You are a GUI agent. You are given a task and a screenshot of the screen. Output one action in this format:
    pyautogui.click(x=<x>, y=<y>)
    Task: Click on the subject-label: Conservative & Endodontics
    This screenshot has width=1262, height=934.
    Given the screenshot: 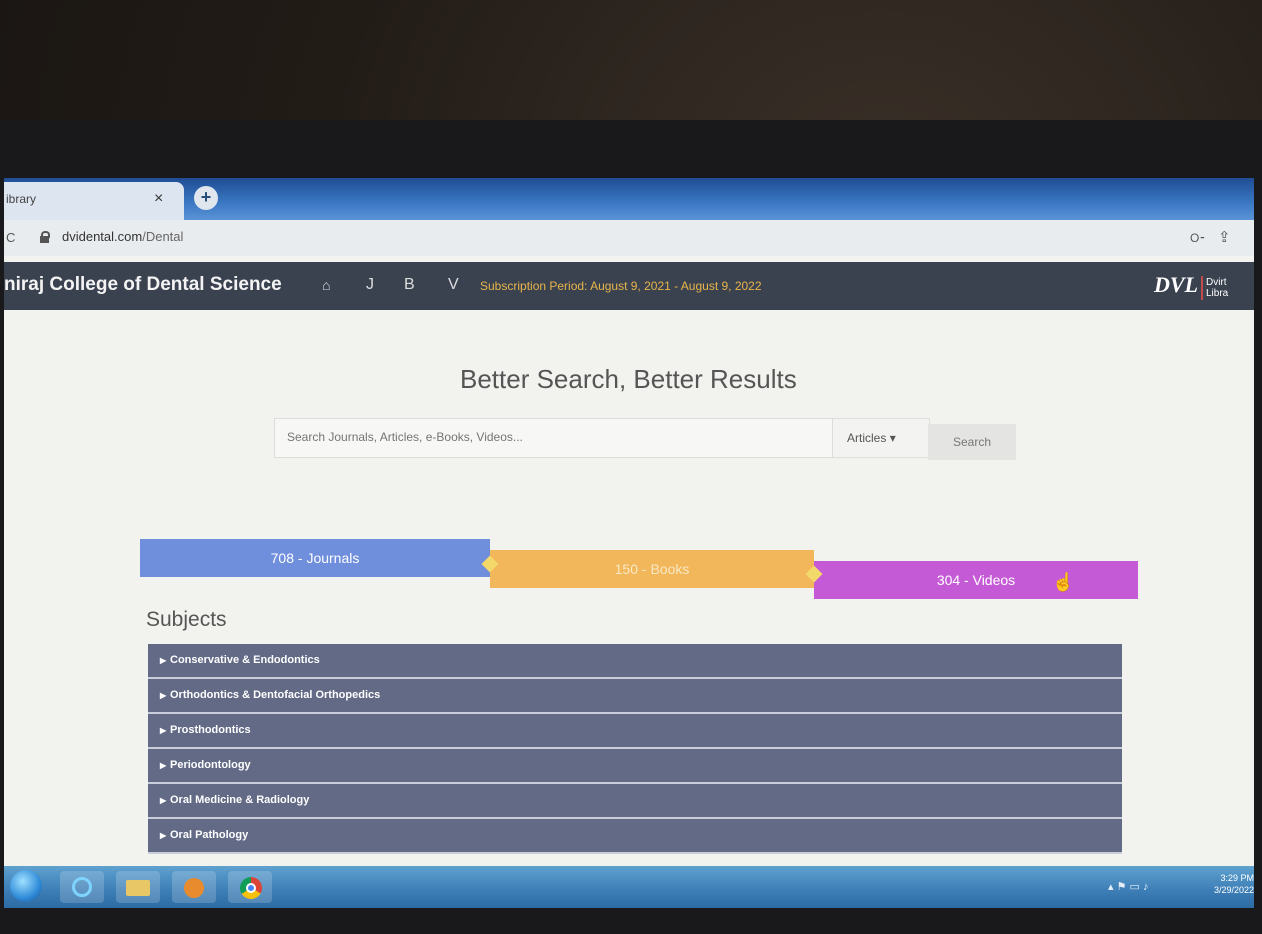 What is the action you would take?
    pyautogui.click(x=245, y=660)
    